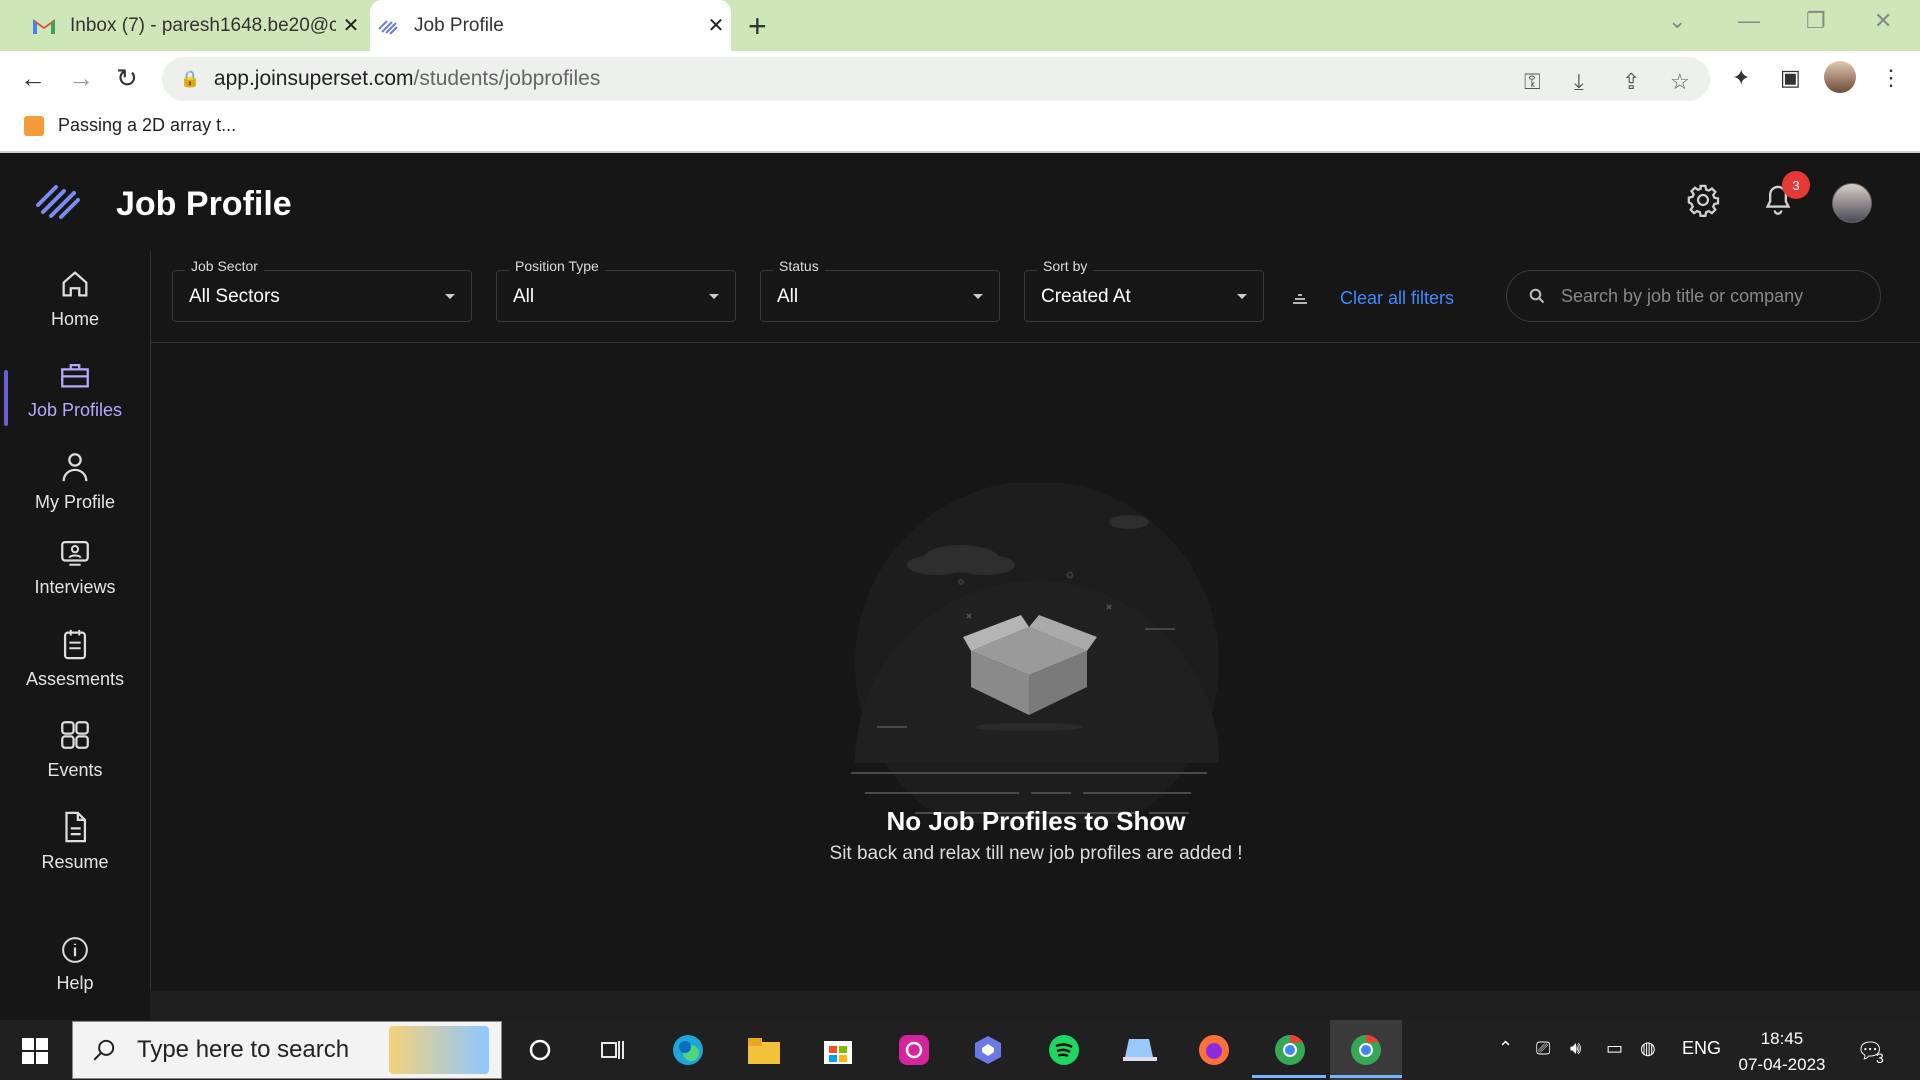  What do you see at coordinates (1749, 21) in the screenshot?
I see `minimize-button: —` at bounding box center [1749, 21].